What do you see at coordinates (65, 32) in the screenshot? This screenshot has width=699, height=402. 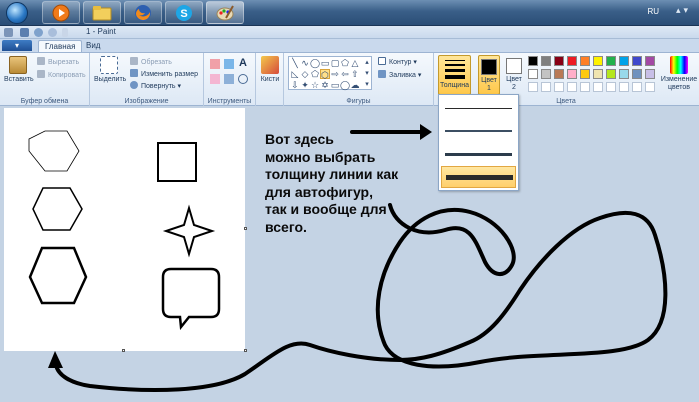 I see `customize-quick-access-icon` at bounding box center [65, 32].